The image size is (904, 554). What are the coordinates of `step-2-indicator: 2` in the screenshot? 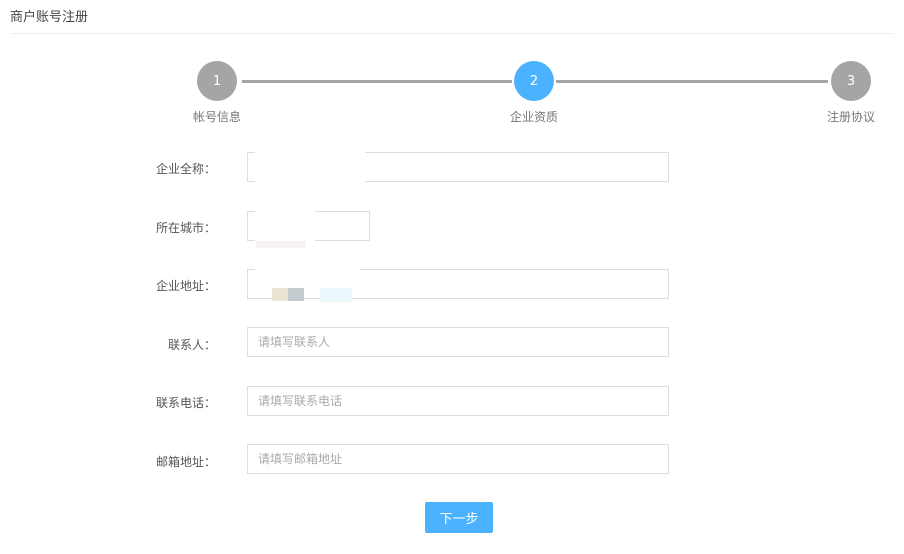 It's located at (534, 81).